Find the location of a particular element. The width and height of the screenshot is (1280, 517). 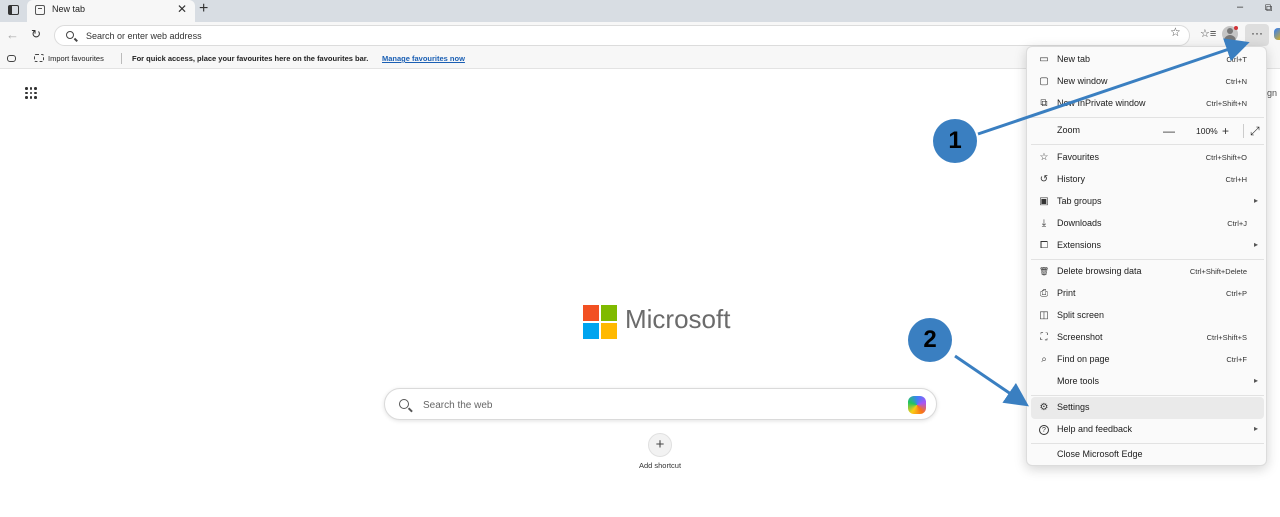

menu-item-new-tab: ▭ New tab Ctrl+T is located at coordinates (1147, 60).